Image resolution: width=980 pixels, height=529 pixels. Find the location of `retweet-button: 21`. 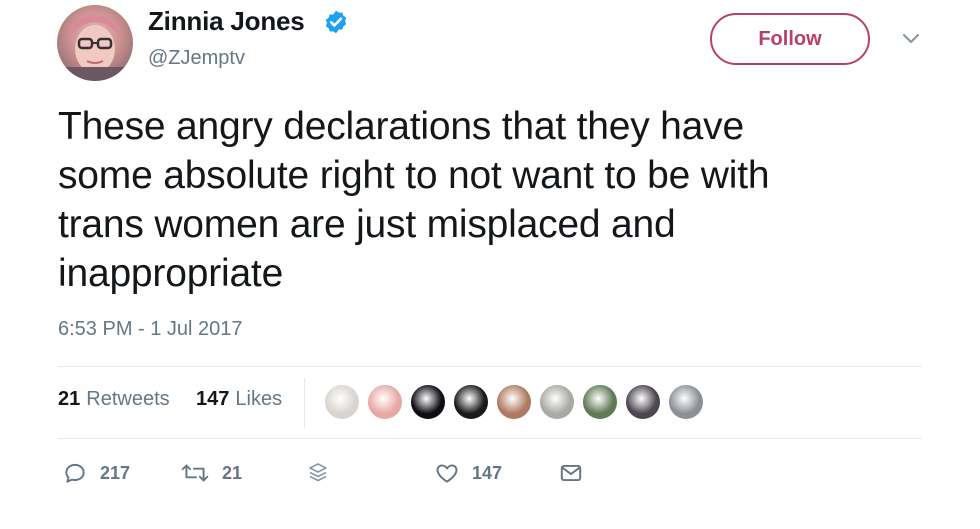

retweet-button: 21 is located at coordinates (211, 473).